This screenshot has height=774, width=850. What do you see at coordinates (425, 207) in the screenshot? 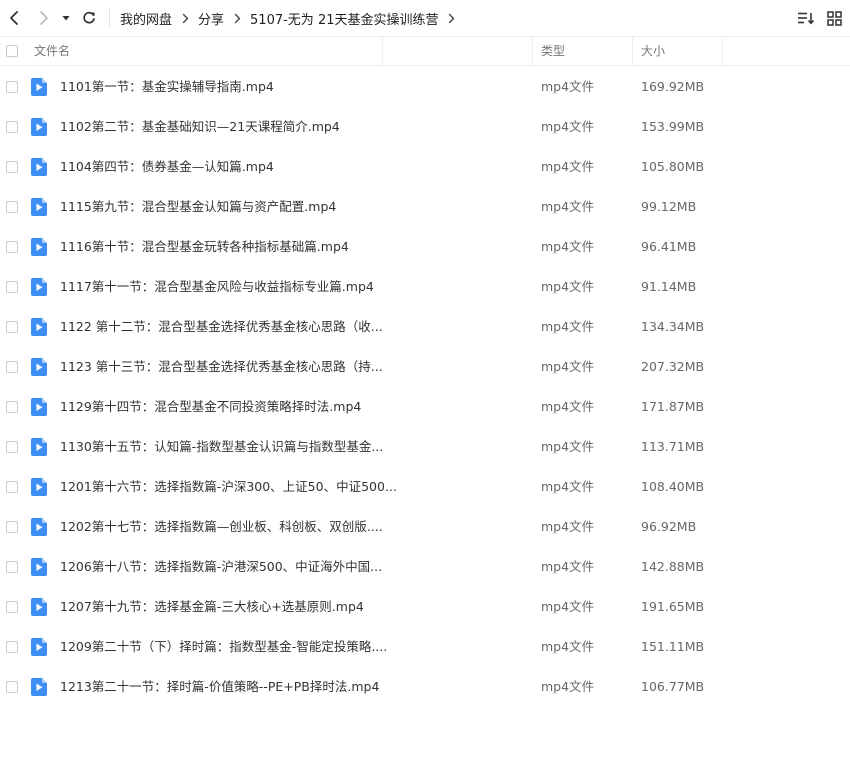
I see `file-row: 1115第九节：混合型基金认知篇与资产配置.mp4 mp4文件 99.12MB` at bounding box center [425, 207].